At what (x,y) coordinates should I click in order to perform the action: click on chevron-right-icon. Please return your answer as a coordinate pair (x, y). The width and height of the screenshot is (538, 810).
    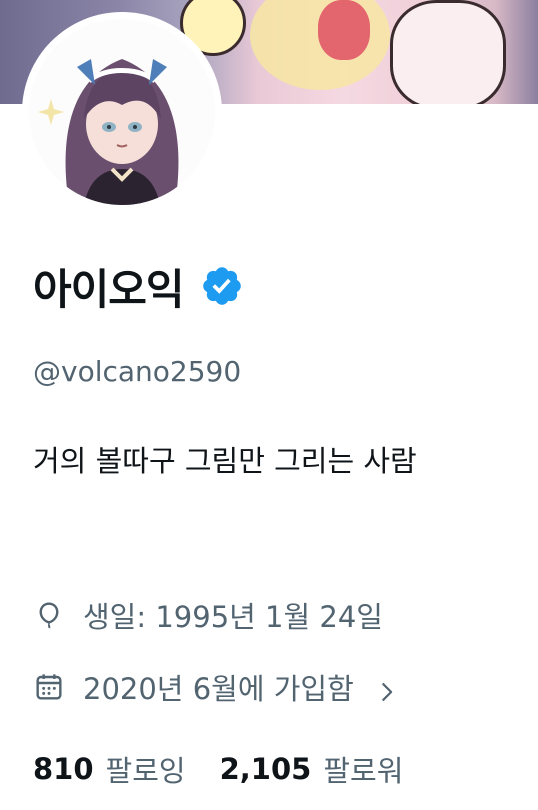
    Looking at the image, I should click on (387, 688).